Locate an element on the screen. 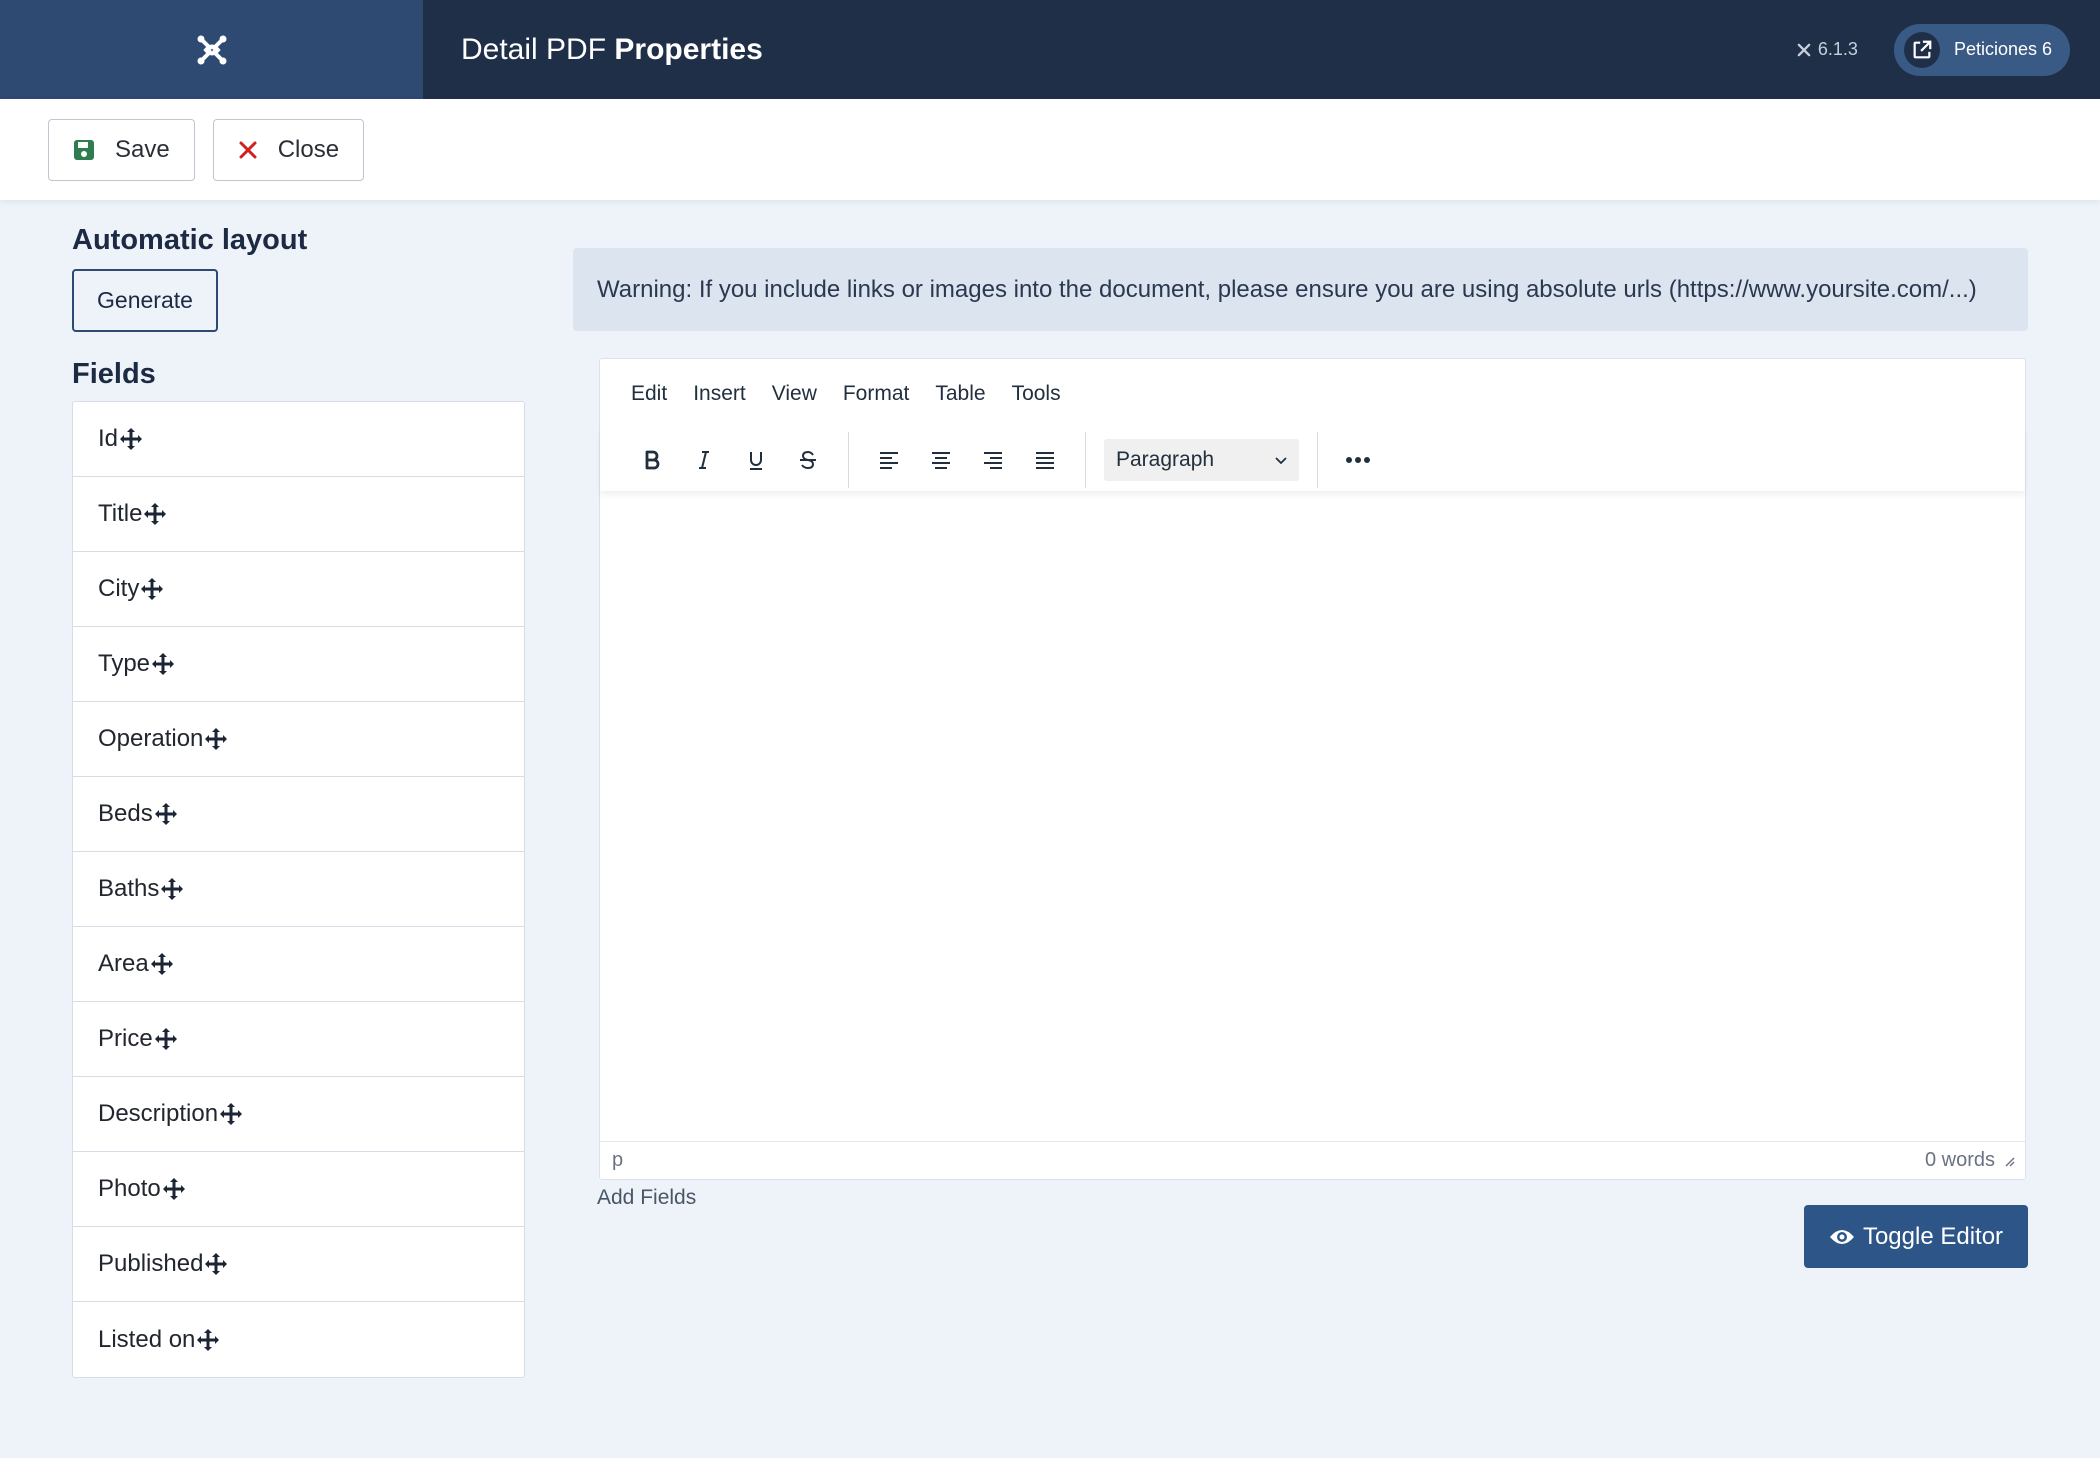  field-item: Photo is located at coordinates (298, 1189).